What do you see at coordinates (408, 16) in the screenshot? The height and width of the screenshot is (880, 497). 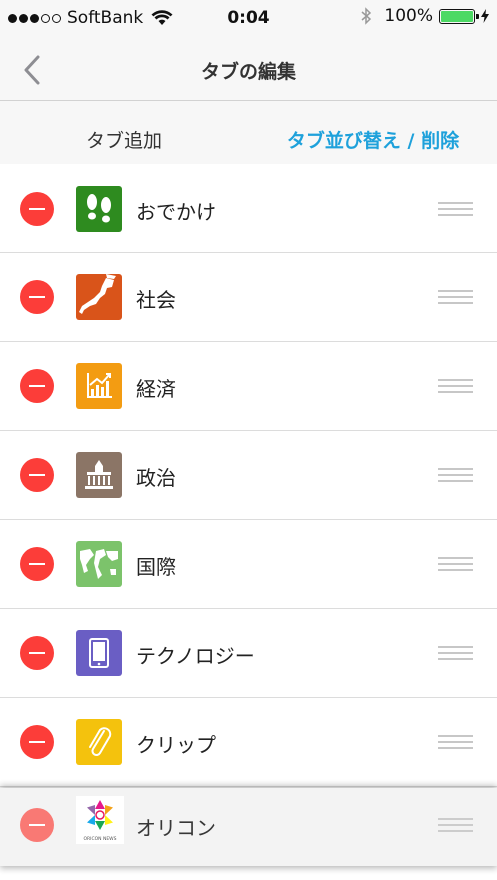 I see `battery-percent: 100%` at bounding box center [408, 16].